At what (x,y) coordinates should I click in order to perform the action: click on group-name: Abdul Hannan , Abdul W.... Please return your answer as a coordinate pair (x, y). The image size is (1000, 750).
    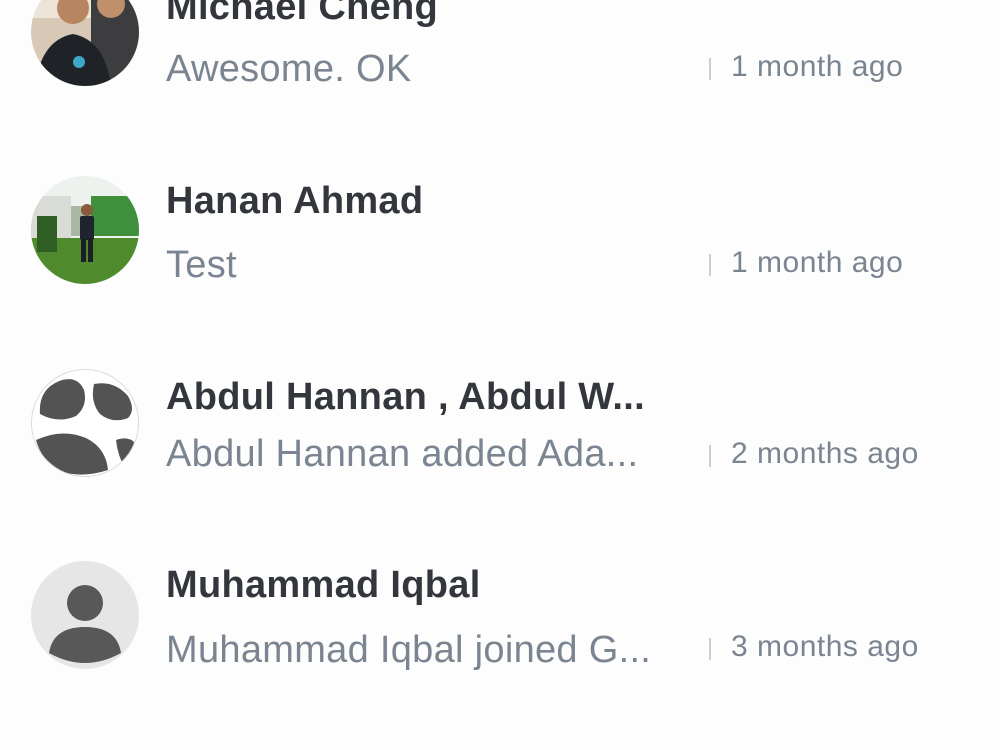
    Looking at the image, I should click on (405, 397).